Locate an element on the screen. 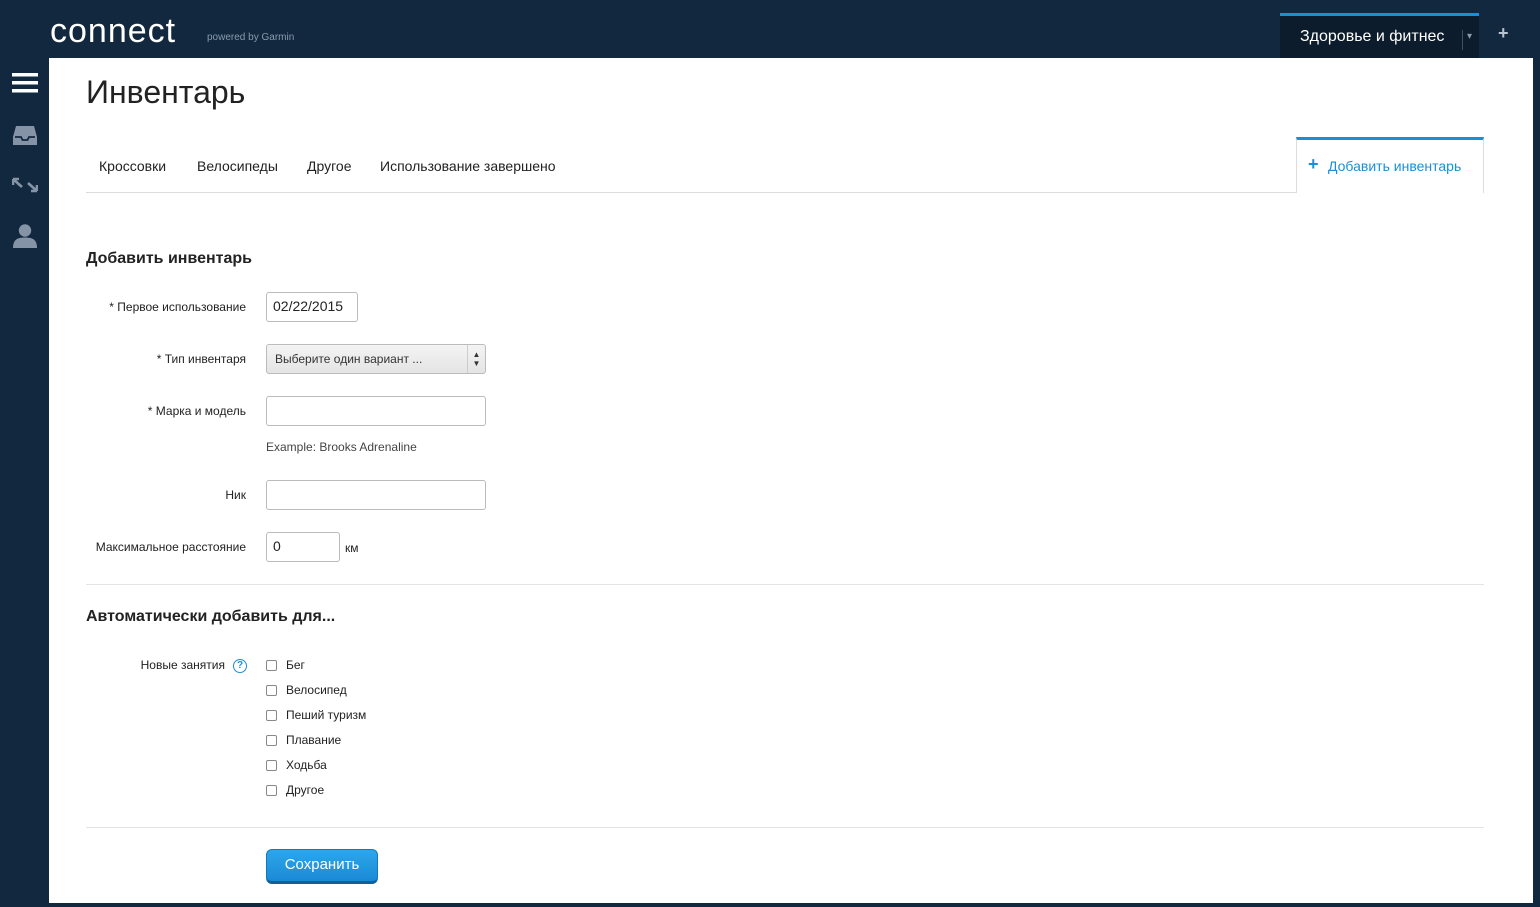  tab-shoes: Кроссовки is located at coordinates (132, 166).